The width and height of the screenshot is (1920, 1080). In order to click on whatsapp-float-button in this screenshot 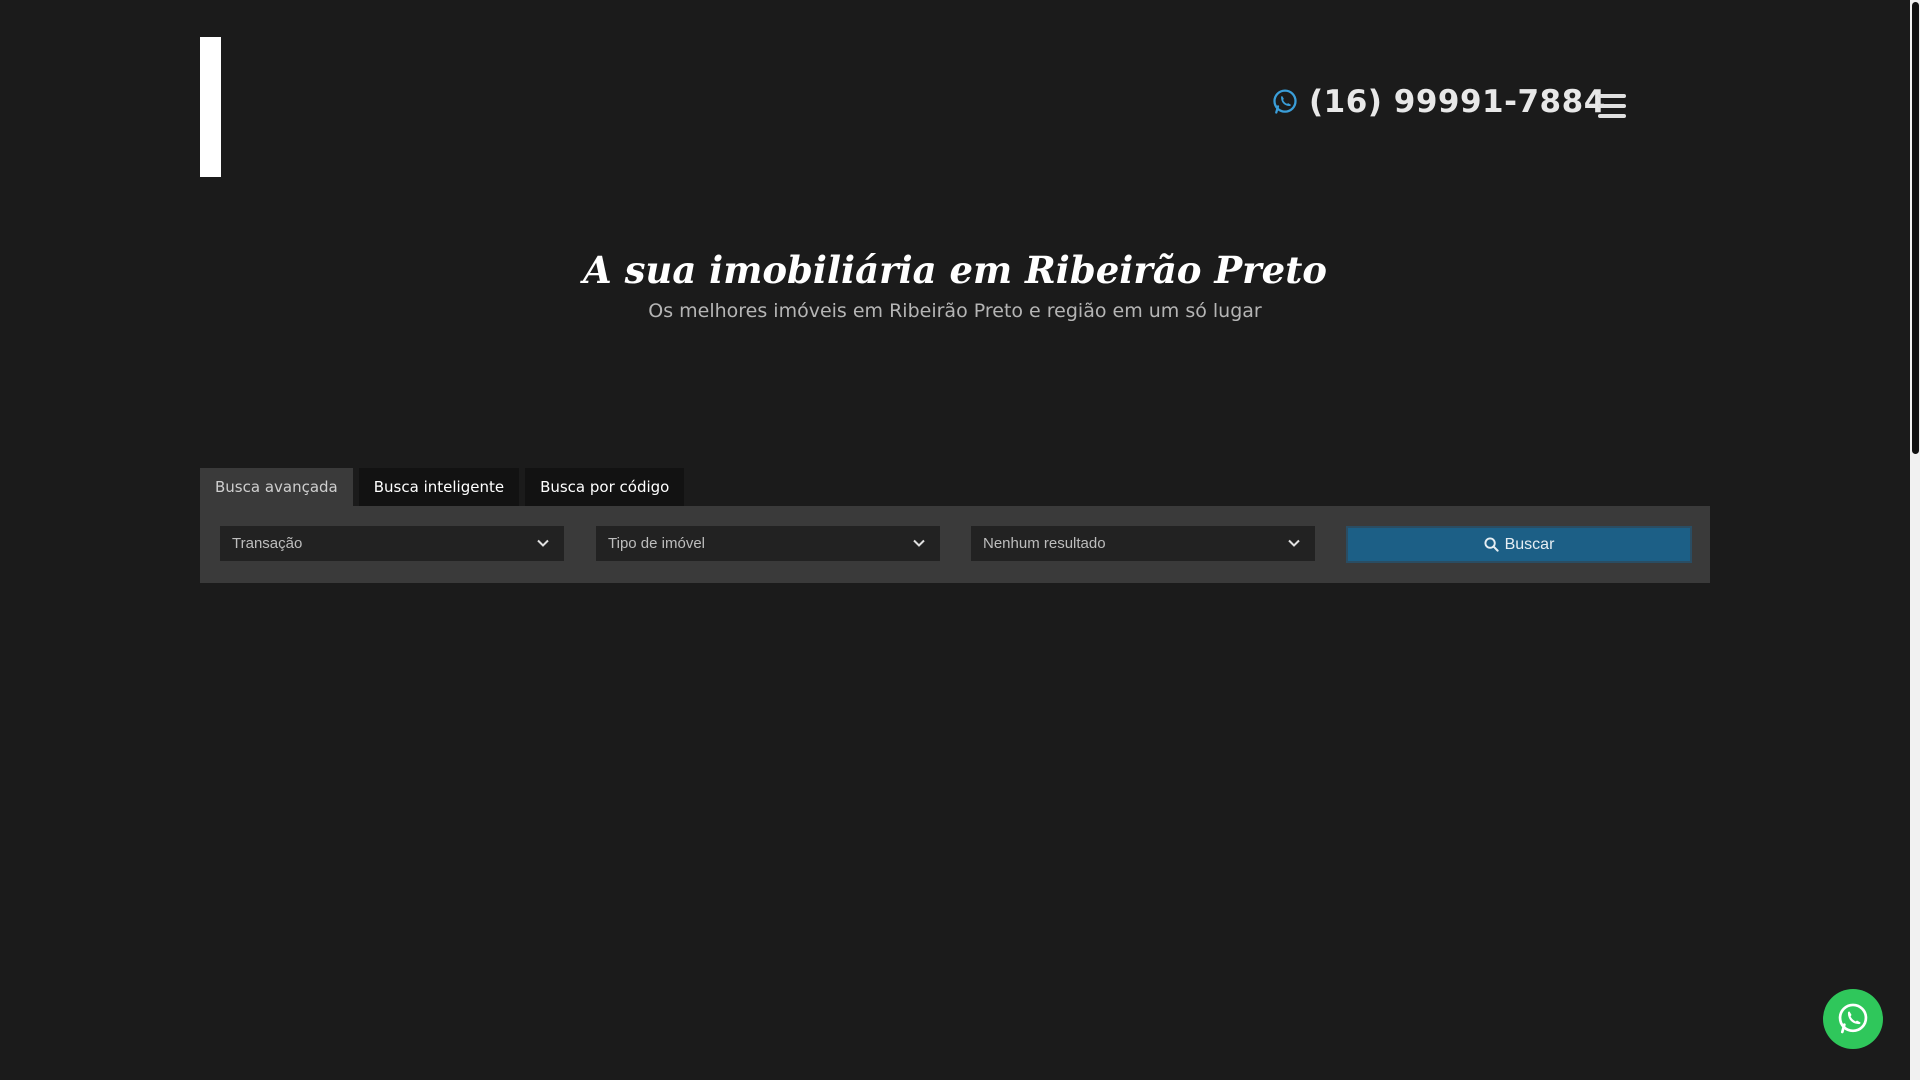, I will do `click(1853, 1019)`.